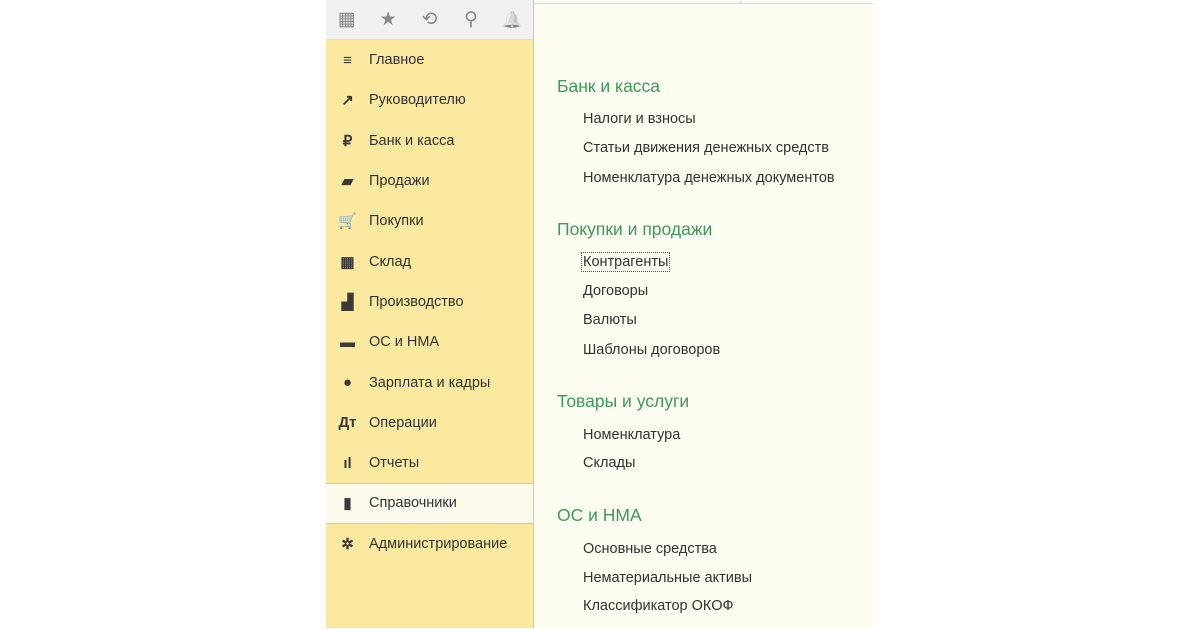 The image size is (1200, 629). I want to click on sidebar-item-catalogs: ▮ Справочники, so click(429, 503).